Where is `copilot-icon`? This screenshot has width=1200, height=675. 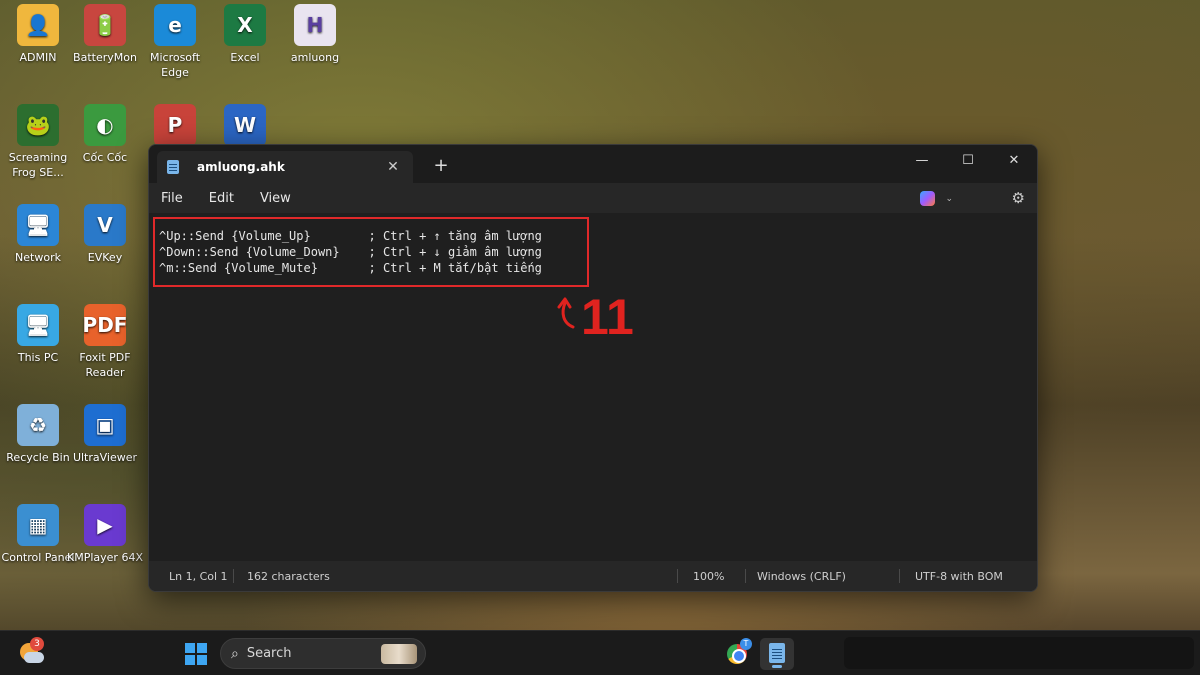
copilot-icon is located at coordinates (928, 198).